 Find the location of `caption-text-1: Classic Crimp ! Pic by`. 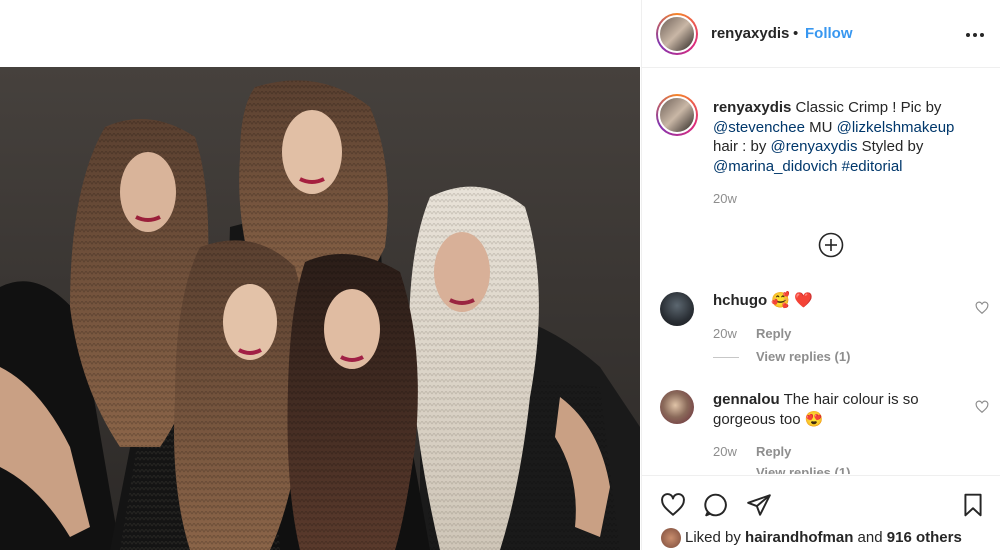

caption-text-1: Classic Crimp ! Pic by is located at coordinates (866, 107).